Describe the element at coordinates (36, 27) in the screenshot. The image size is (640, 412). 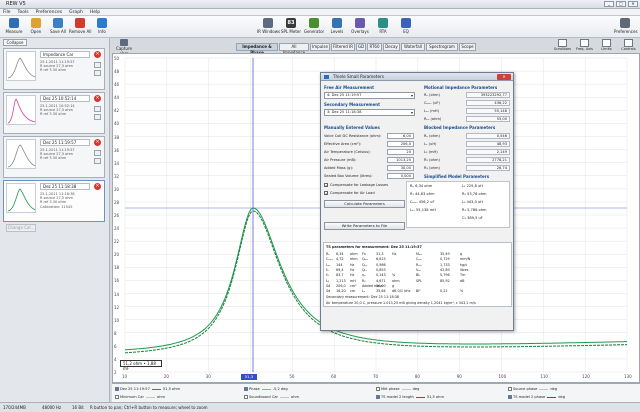
I see `open-button: Open` at that location.